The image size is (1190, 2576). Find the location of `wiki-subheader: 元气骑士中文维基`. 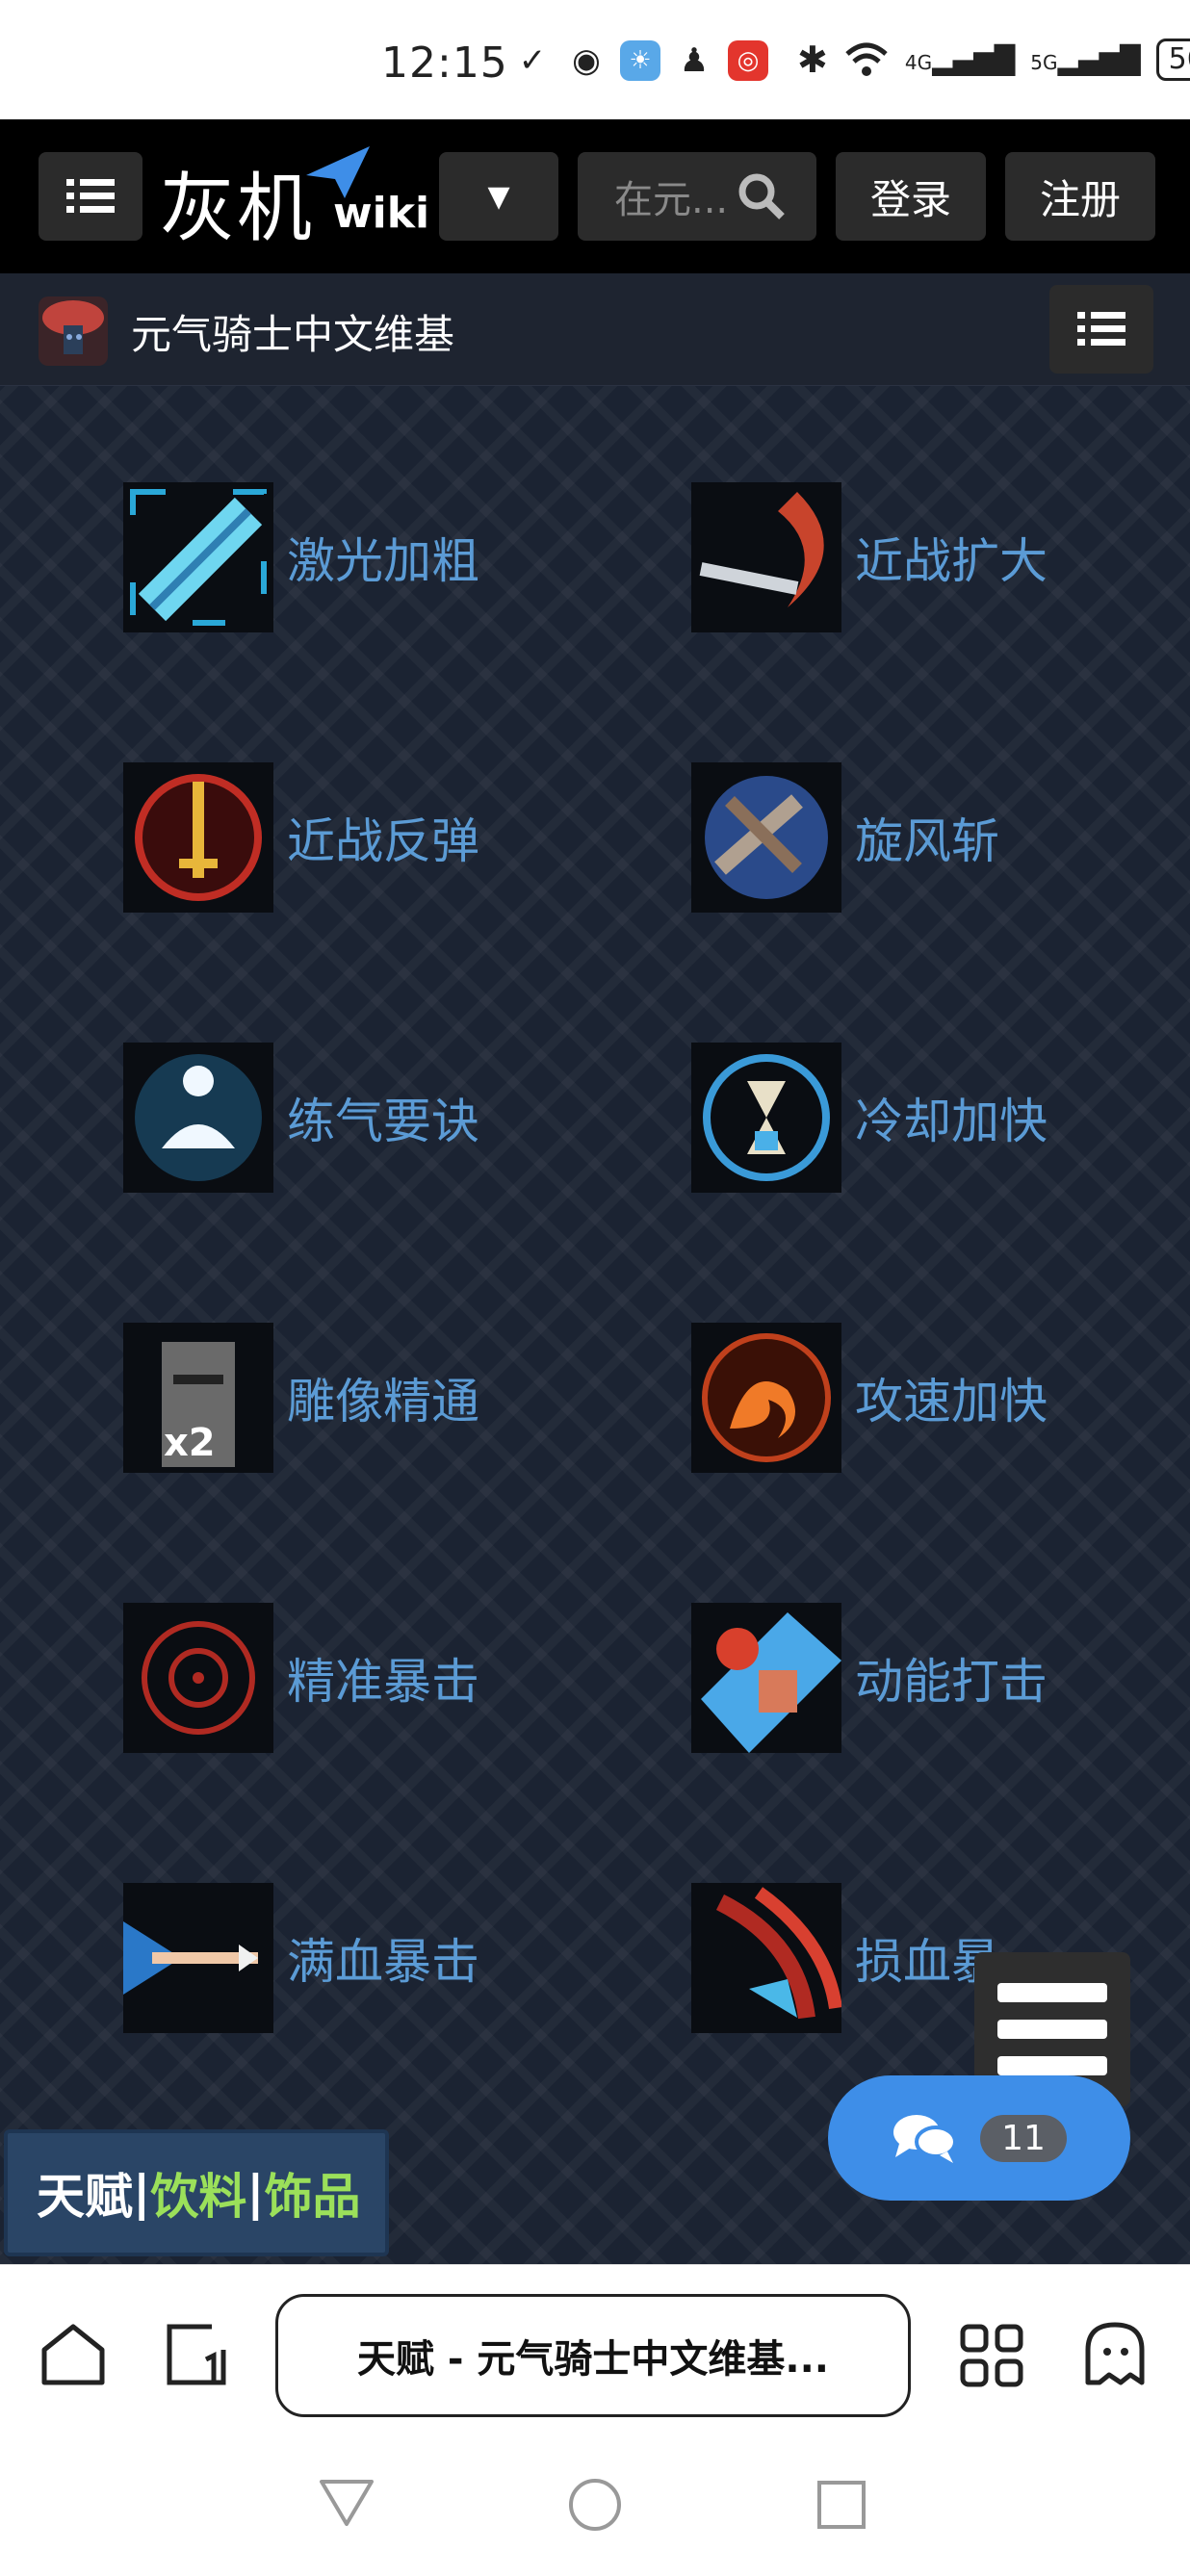

wiki-subheader: 元气骑士中文维基 is located at coordinates (595, 330).